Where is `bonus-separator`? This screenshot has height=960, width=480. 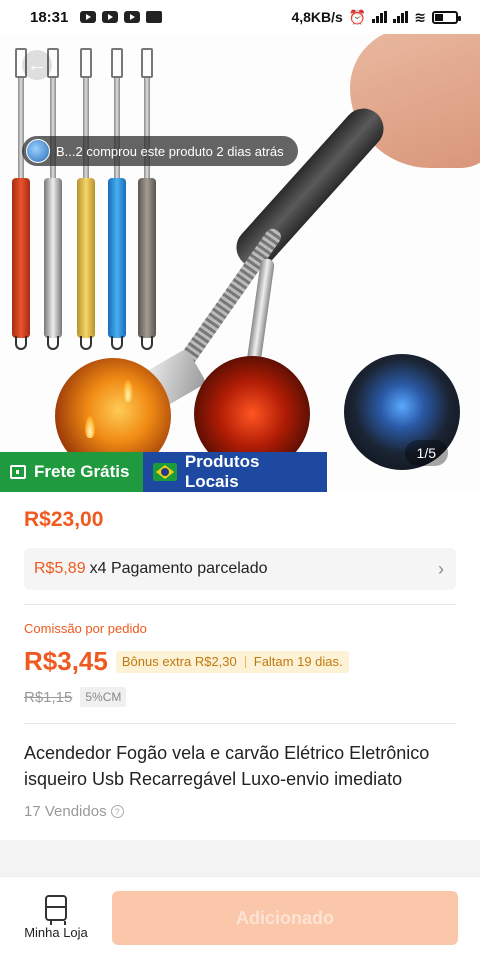
bonus-separator is located at coordinates (245, 661).